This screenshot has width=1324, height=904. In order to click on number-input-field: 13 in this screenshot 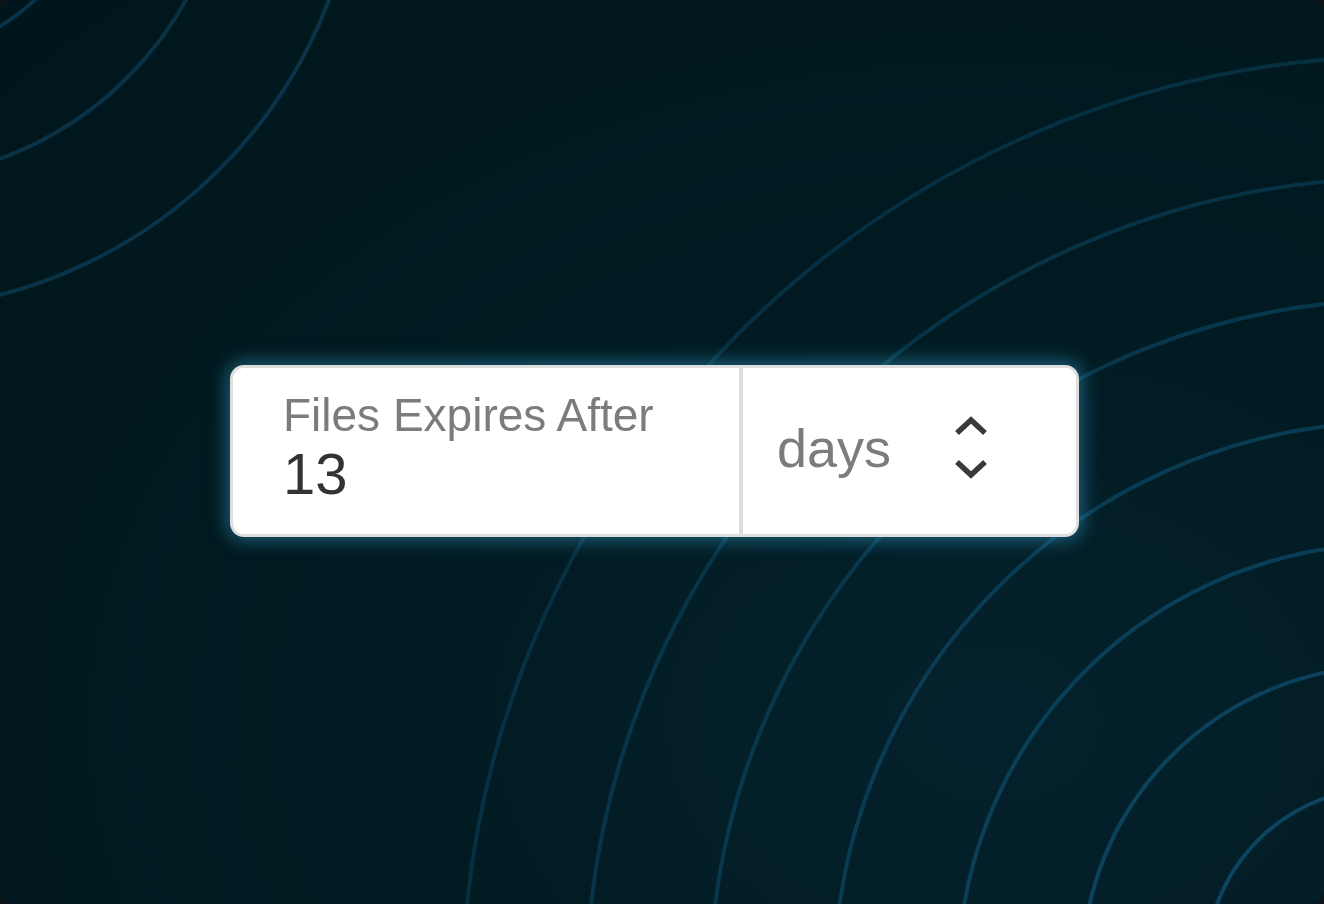, I will do `click(483, 474)`.